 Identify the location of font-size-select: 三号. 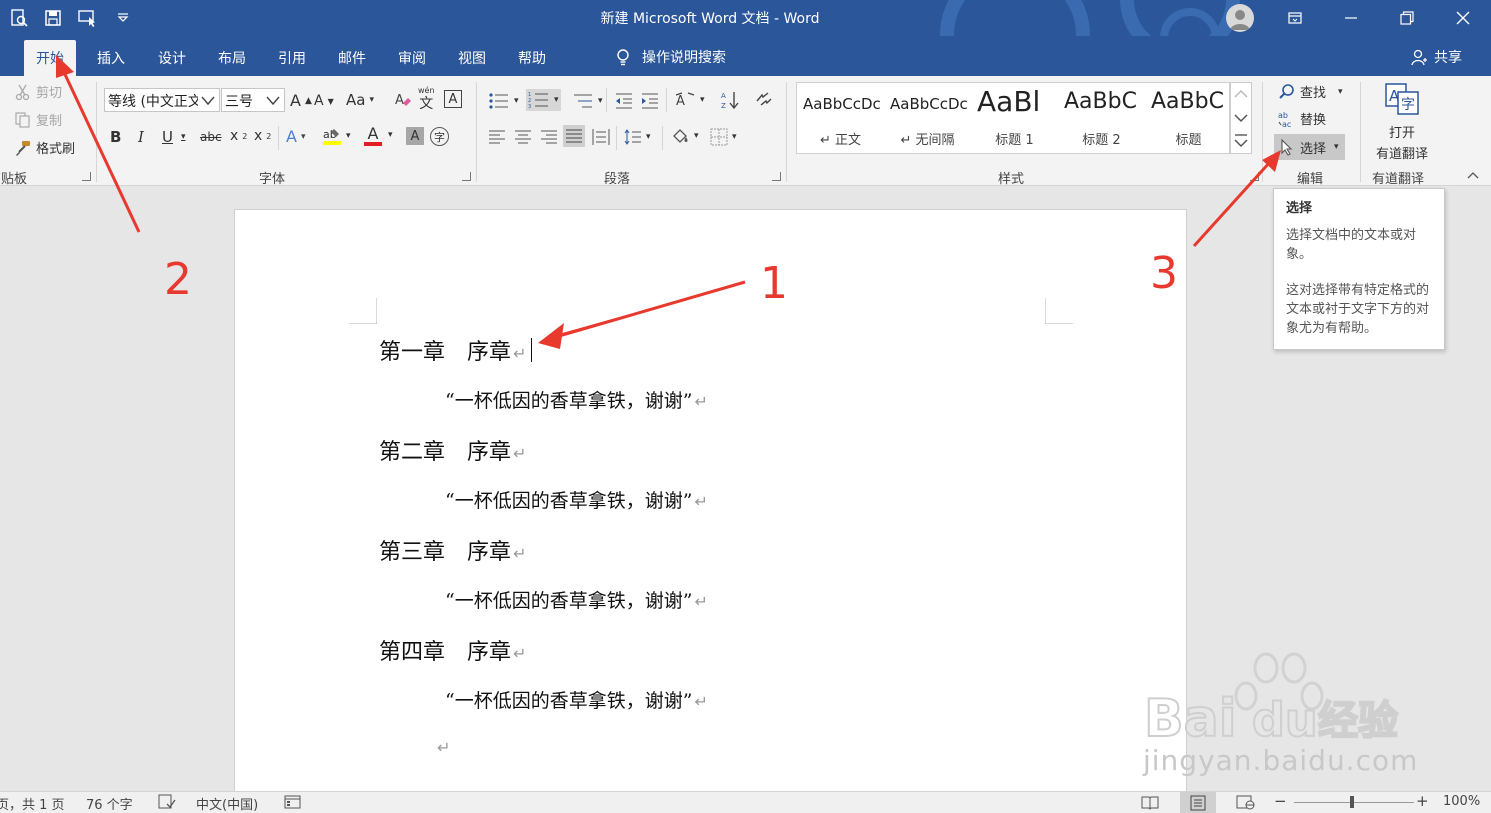
(253, 100).